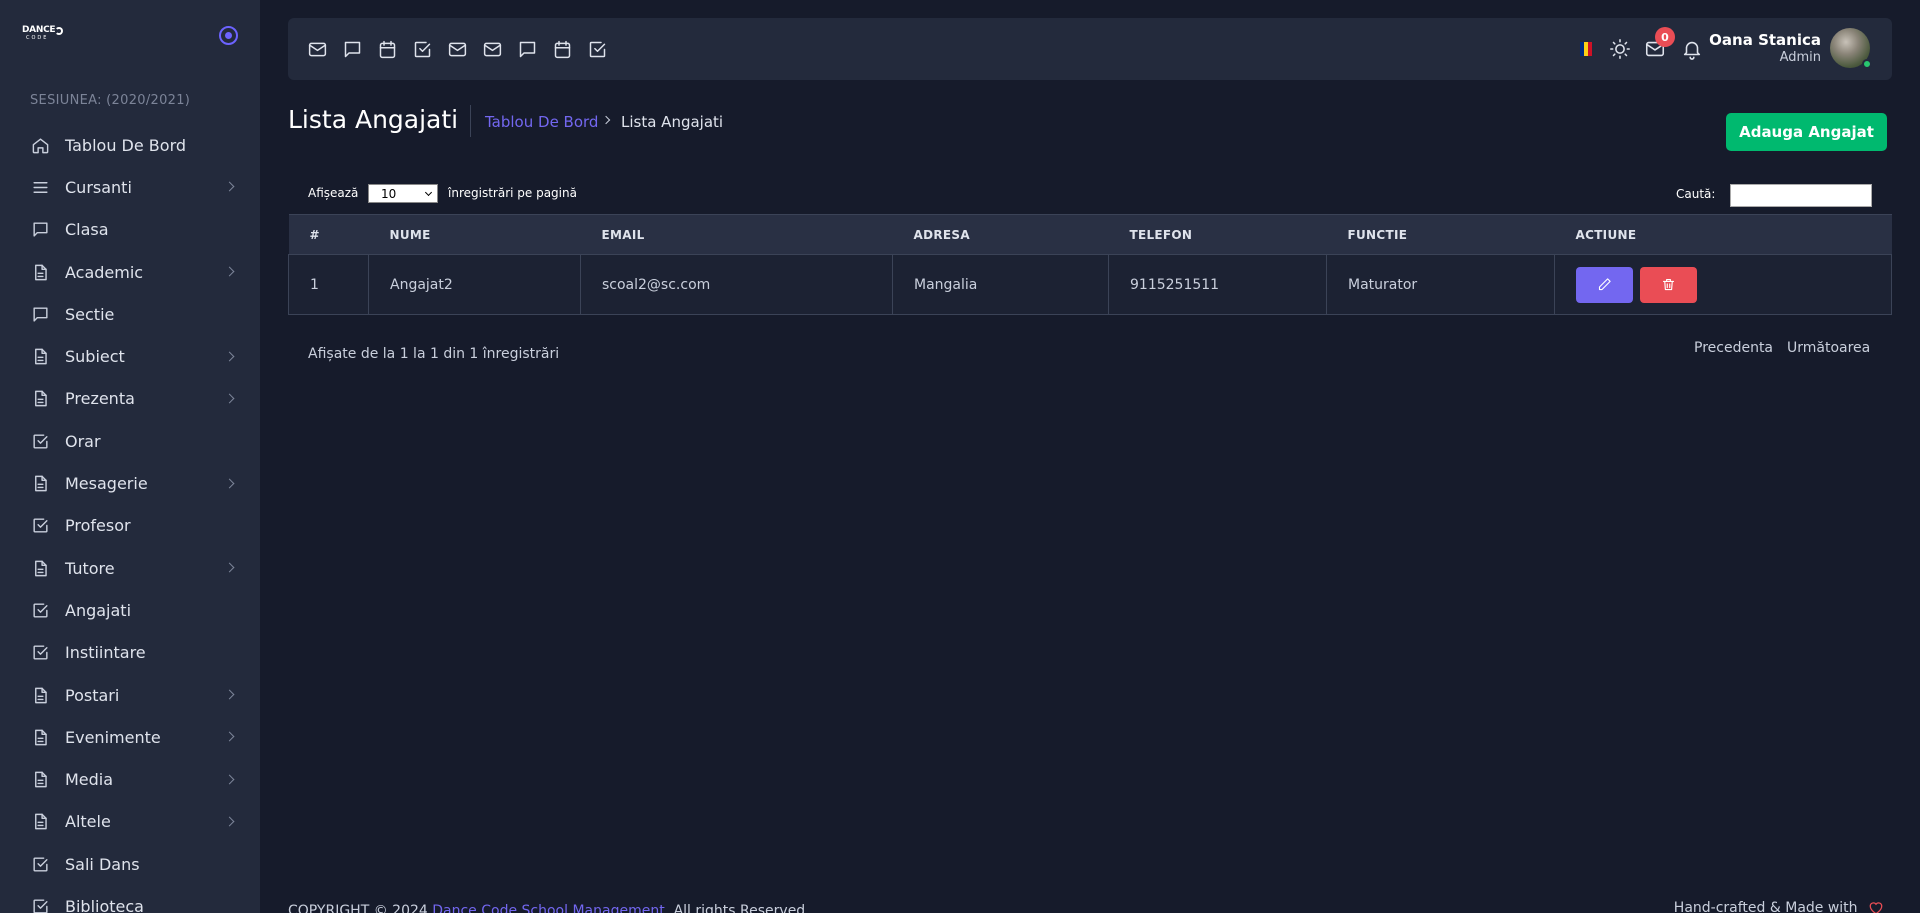 The image size is (1920, 913). I want to click on sun-icon, so click(1620, 49).